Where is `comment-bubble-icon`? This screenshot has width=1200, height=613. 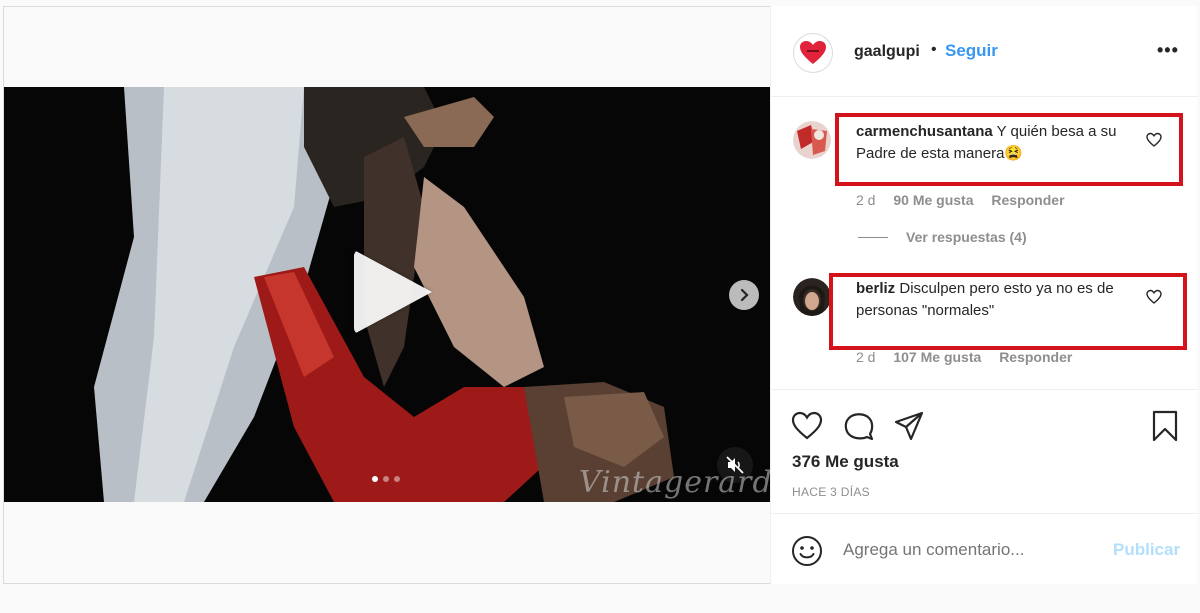
comment-bubble-icon is located at coordinates (859, 426).